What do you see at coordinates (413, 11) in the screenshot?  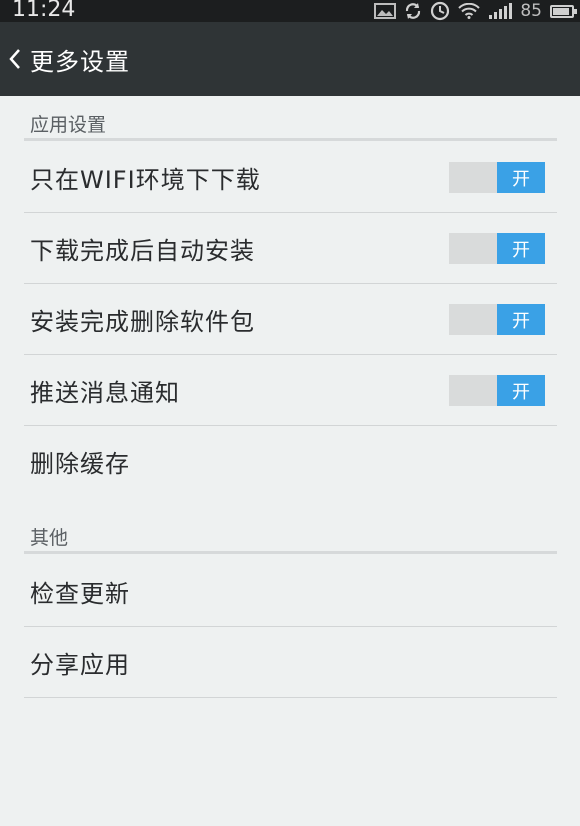 I see `sync-icon` at bounding box center [413, 11].